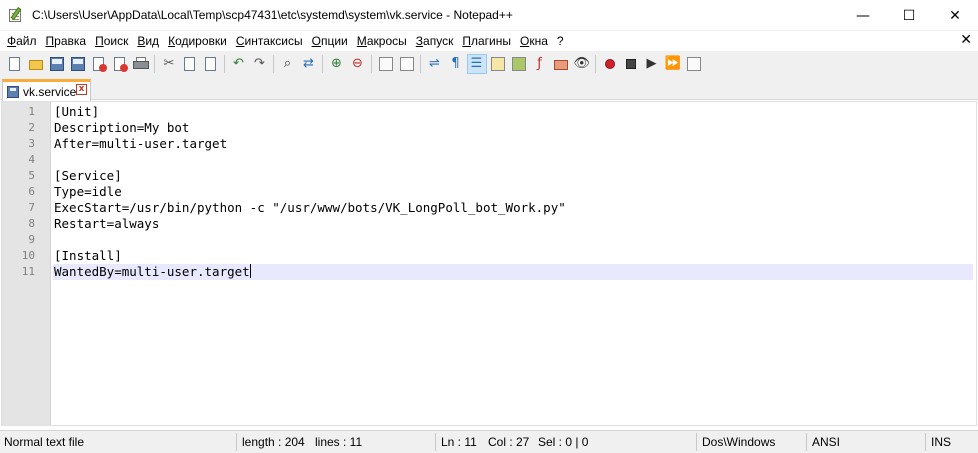  What do you see at coordinates (31, 223) in the screenshot?
I see `line-number: 8` at bounding box center [31, 223].